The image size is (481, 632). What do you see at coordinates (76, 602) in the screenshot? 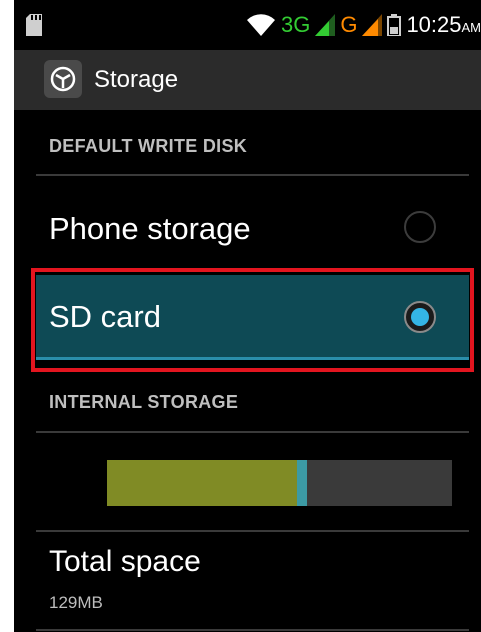
I see `total-space-value: 129MB` at bounding box center [76, 602].